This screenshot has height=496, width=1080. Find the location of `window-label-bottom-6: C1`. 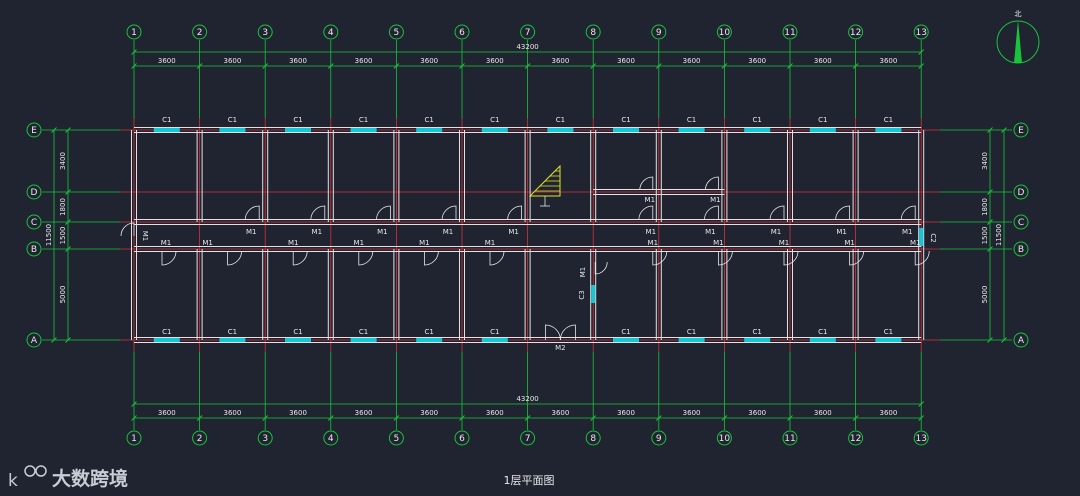

window-label-bottom-6: C1 is located at coordinates (494, 332).